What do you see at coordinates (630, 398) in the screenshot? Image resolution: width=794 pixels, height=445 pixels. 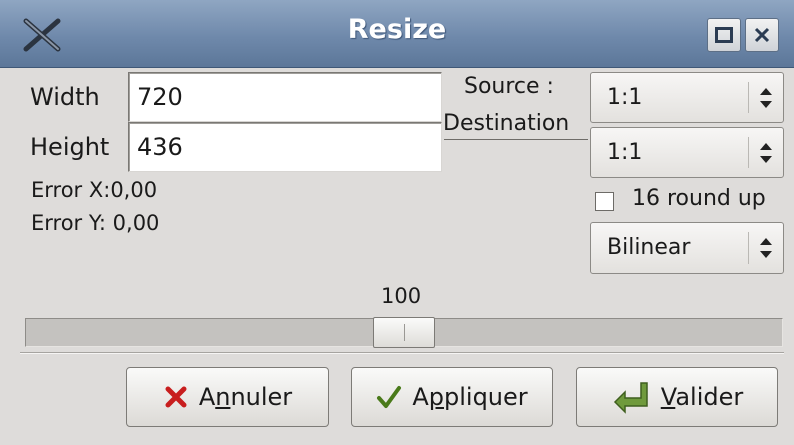 I see `enter-arrow-icon` at bounding box center [630, 398].